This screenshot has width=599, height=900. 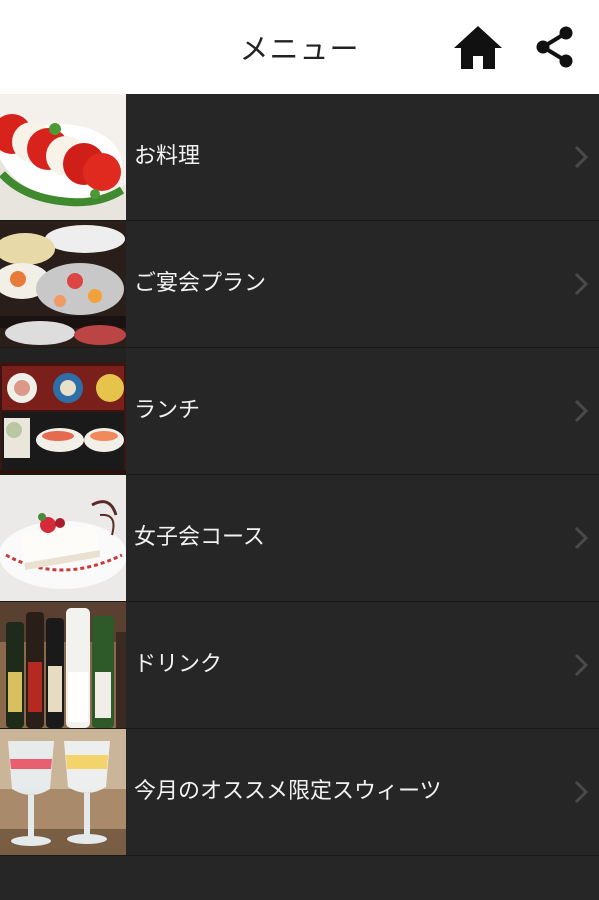 I want to click on menu-item-label: 女子会コース, so click(x=199, y=537).